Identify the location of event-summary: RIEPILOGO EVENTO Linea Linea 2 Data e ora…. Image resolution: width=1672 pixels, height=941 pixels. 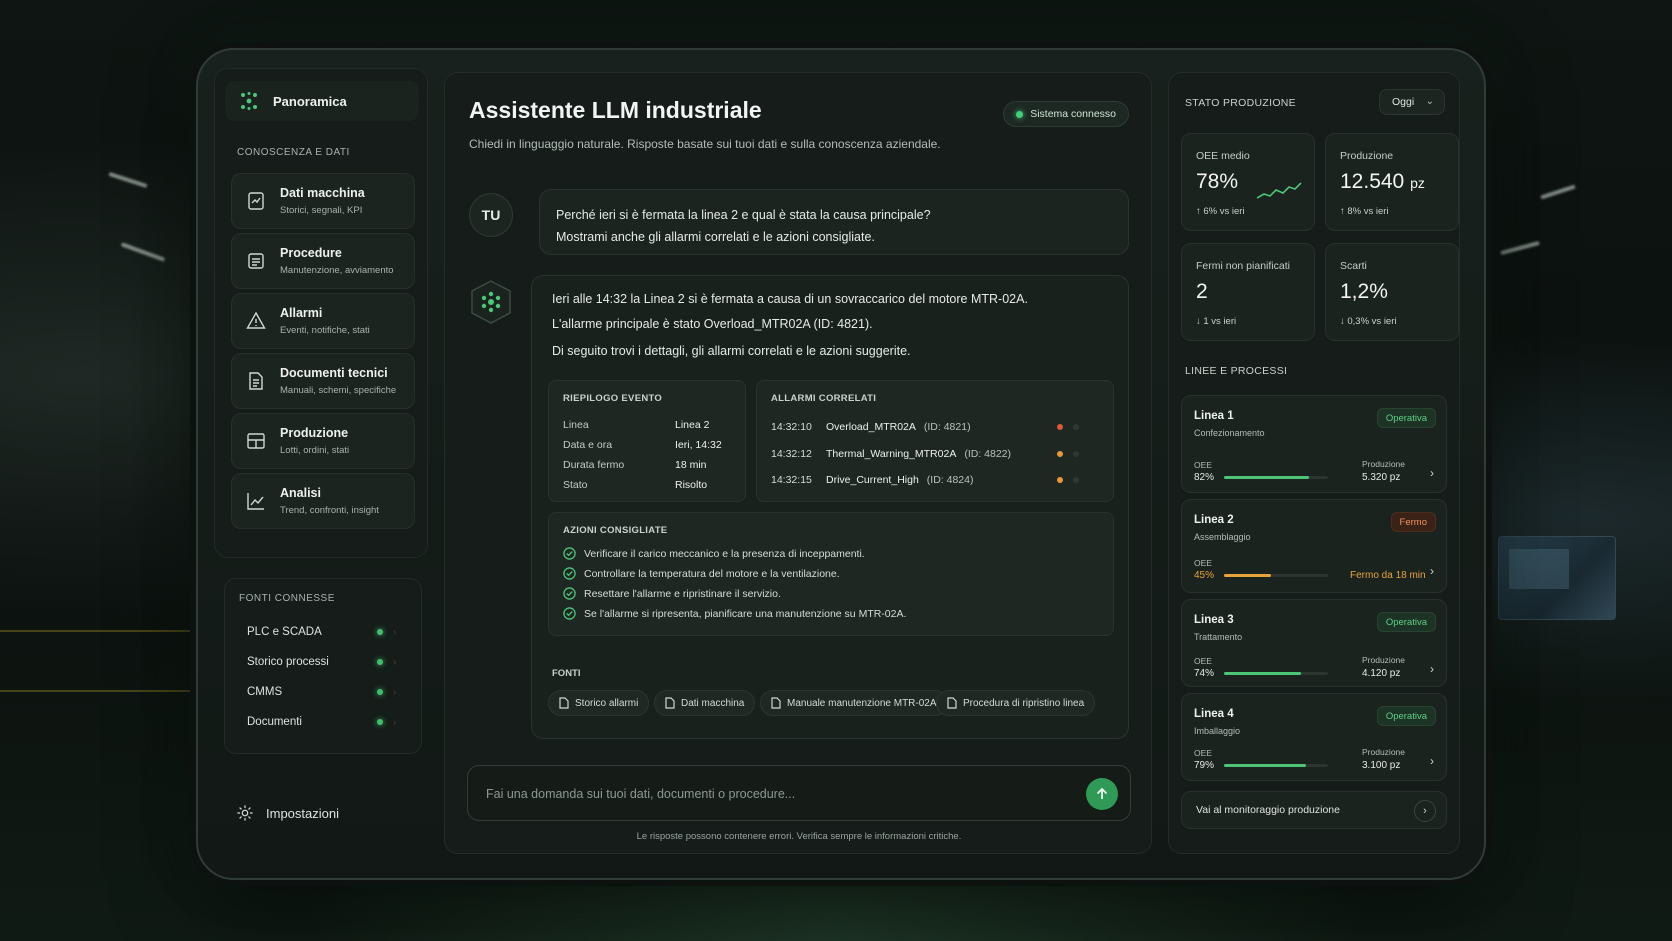
(647, 441).